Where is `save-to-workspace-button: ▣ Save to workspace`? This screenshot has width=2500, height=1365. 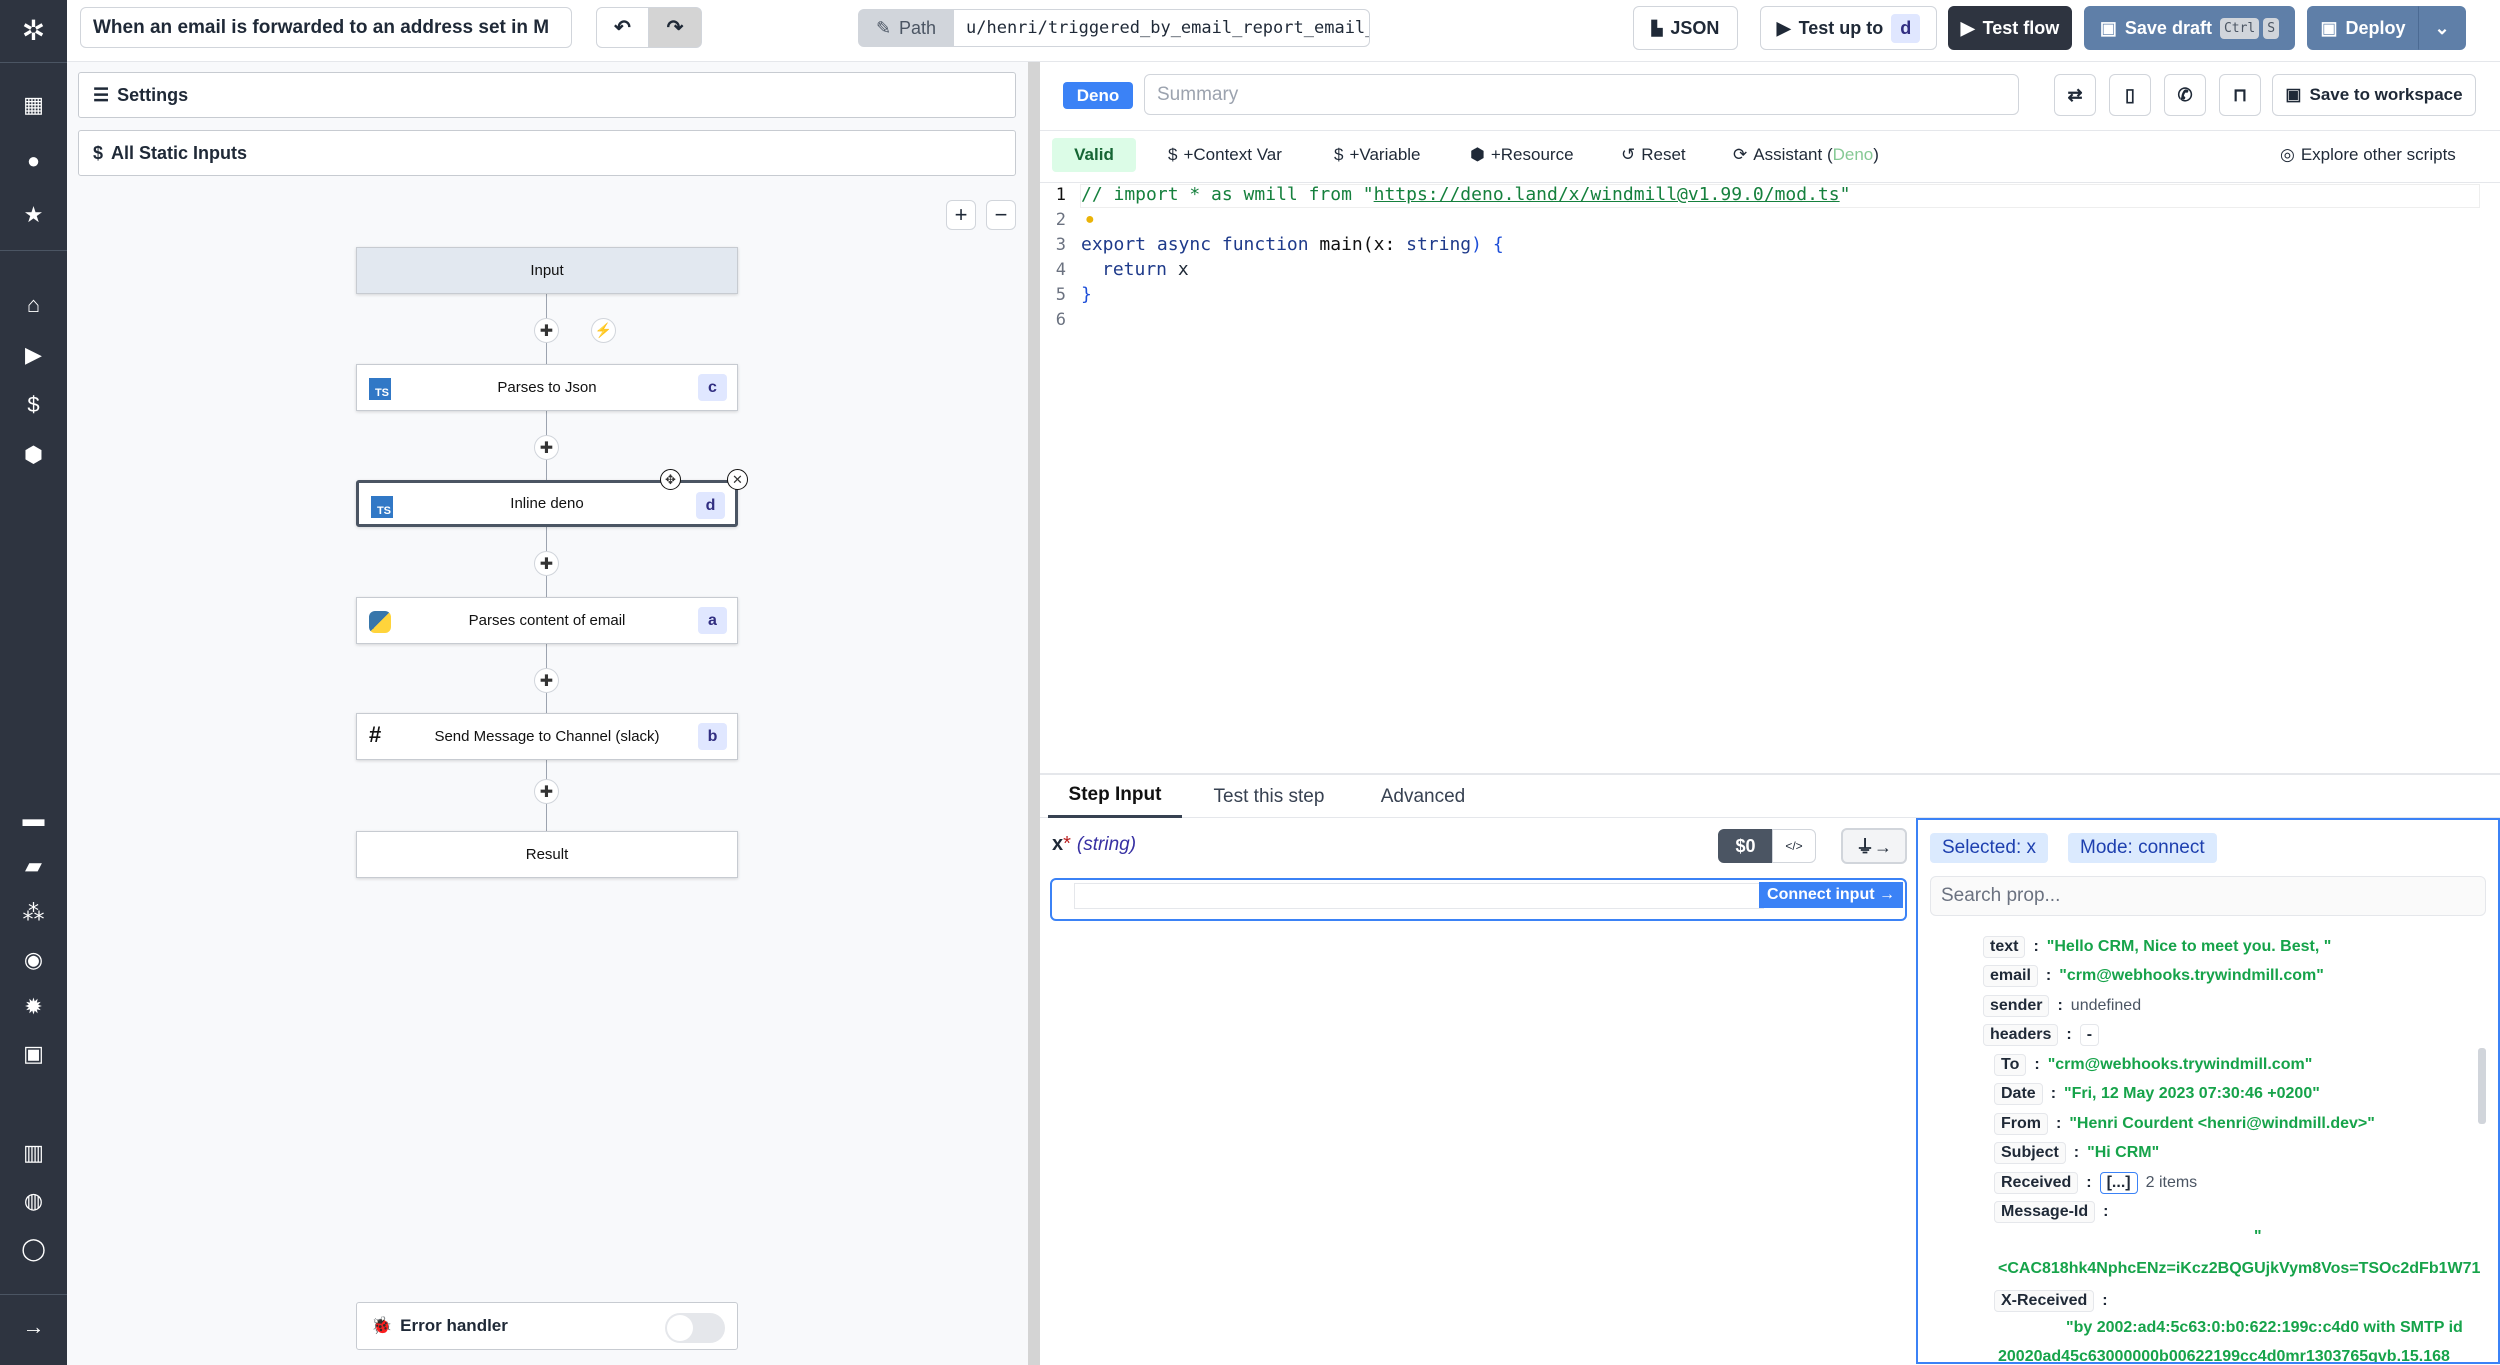
save-to-workspace-button: ▣ Save to workspace is located at coordinates (2374, 95).